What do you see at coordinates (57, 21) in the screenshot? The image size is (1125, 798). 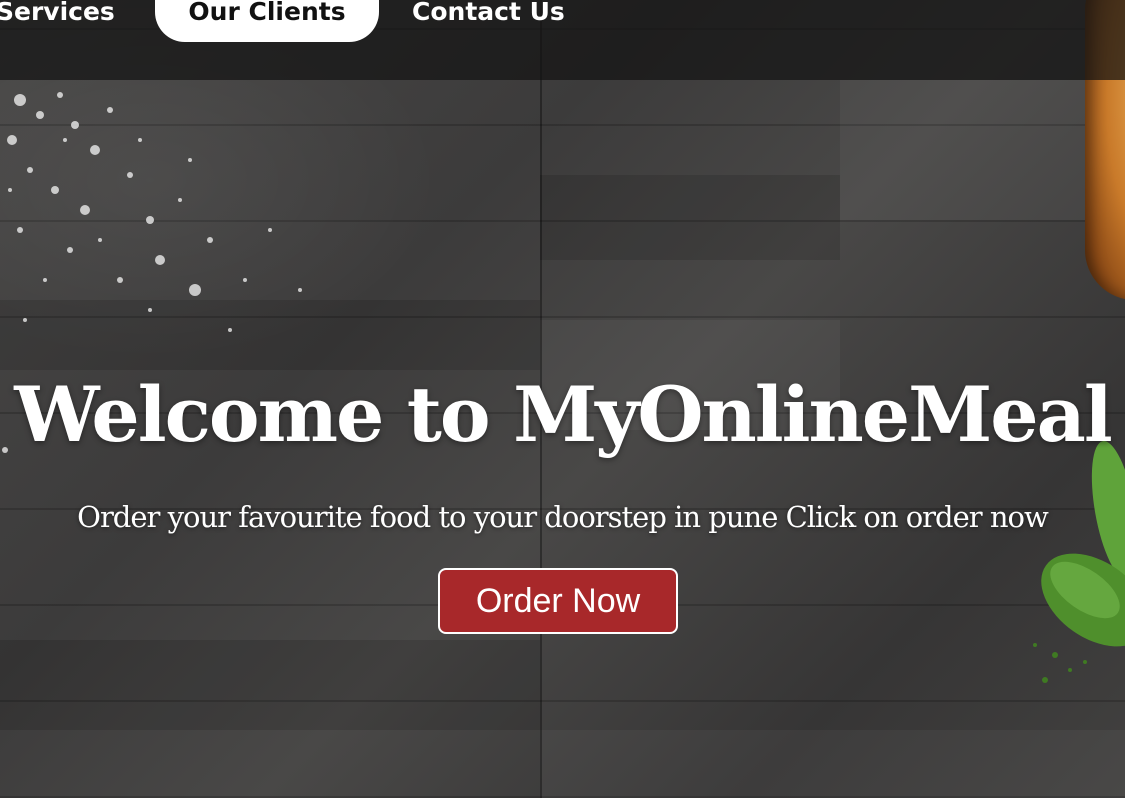 I see `nav-link-services: Services` at bounding box center [57, 21].